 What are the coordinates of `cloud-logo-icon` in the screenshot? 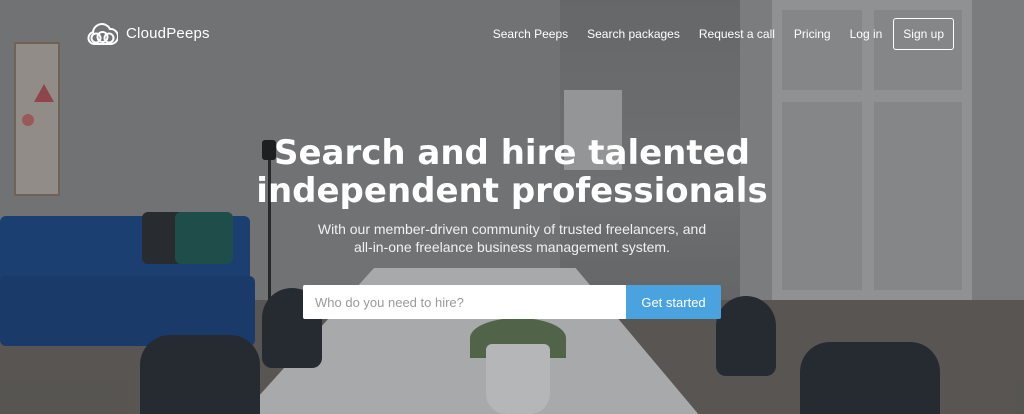 It's located at (102, 34).